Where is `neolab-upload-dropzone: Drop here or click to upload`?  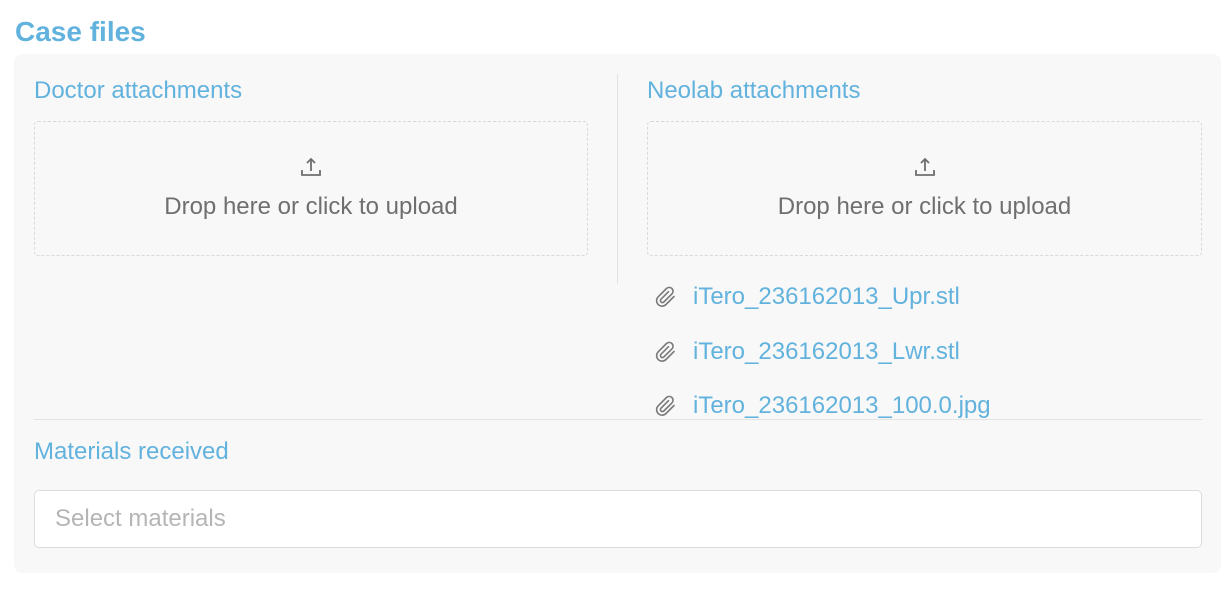
neolab-upload-dropzone: Drop here or click to upload is located at coordinates (924, 188).